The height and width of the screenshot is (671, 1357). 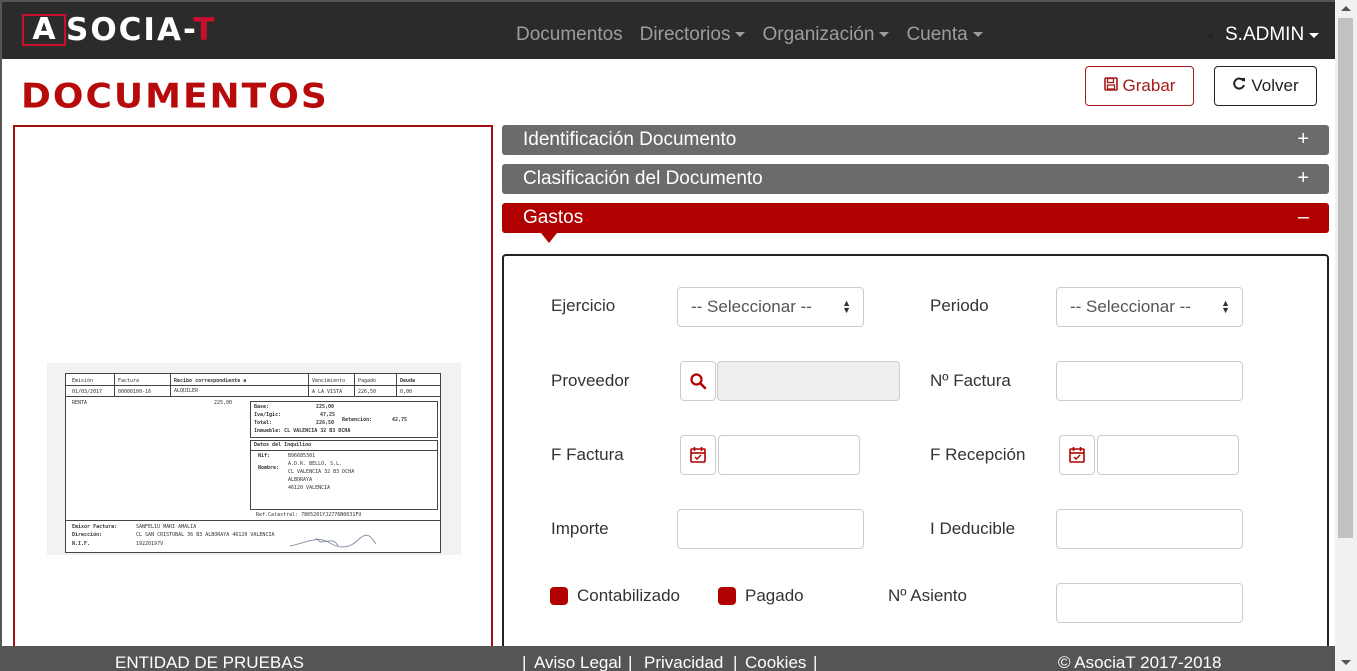 What do you see at coordinates (328, 415) in the screenshot?
I see `doc-text: 47,25` at bounding box center [328, 415].